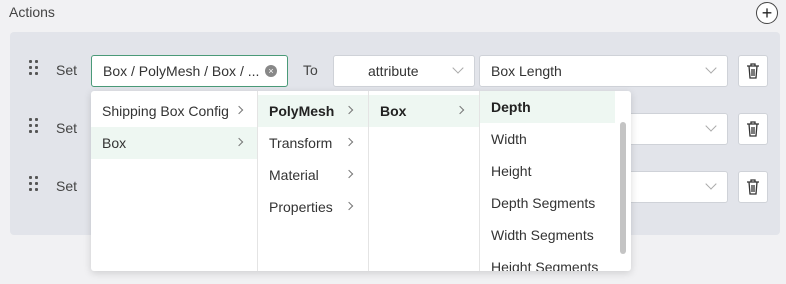  What do you see at coordinates (302, 111) in the screenshot?
I see `option-label: PolyMesh` at bounding box center [302, 111].